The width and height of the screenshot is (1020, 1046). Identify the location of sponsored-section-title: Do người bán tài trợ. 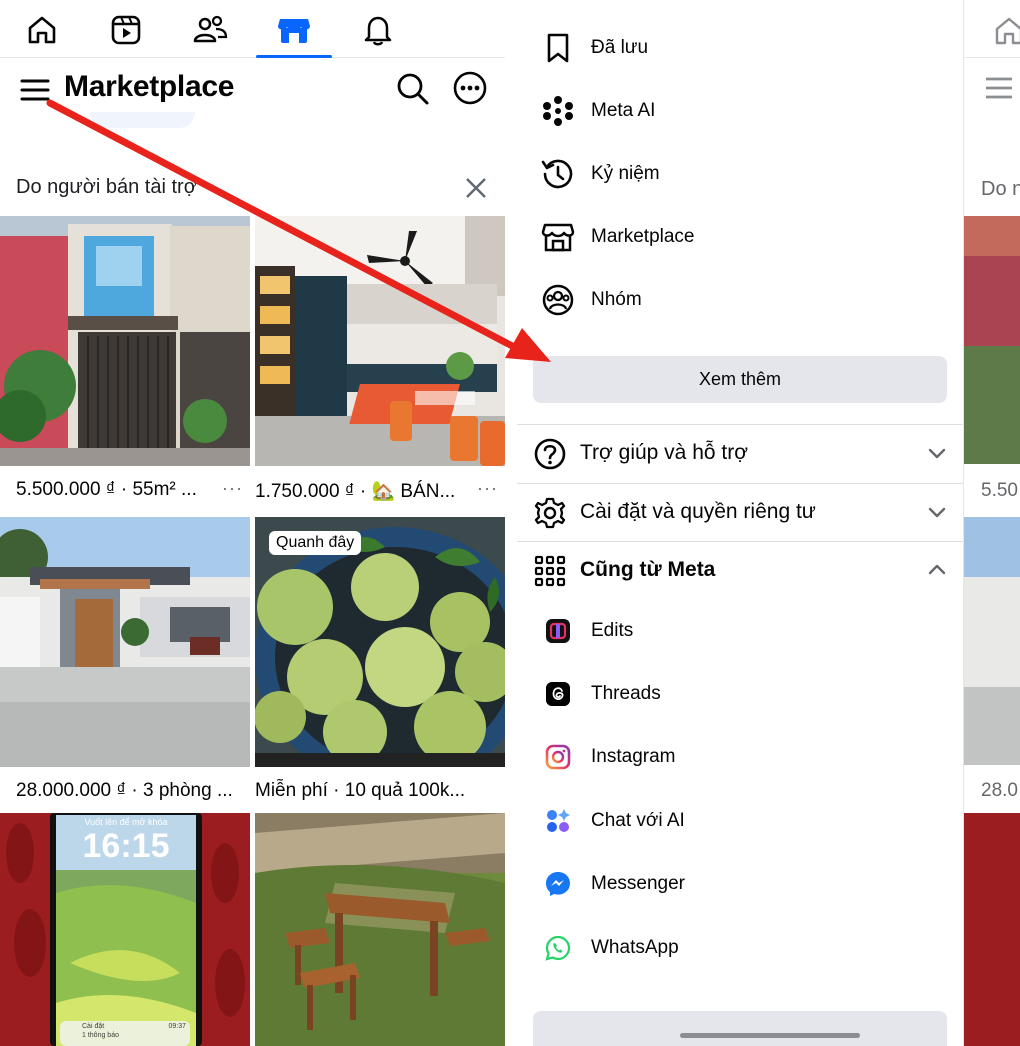
(106, 187).